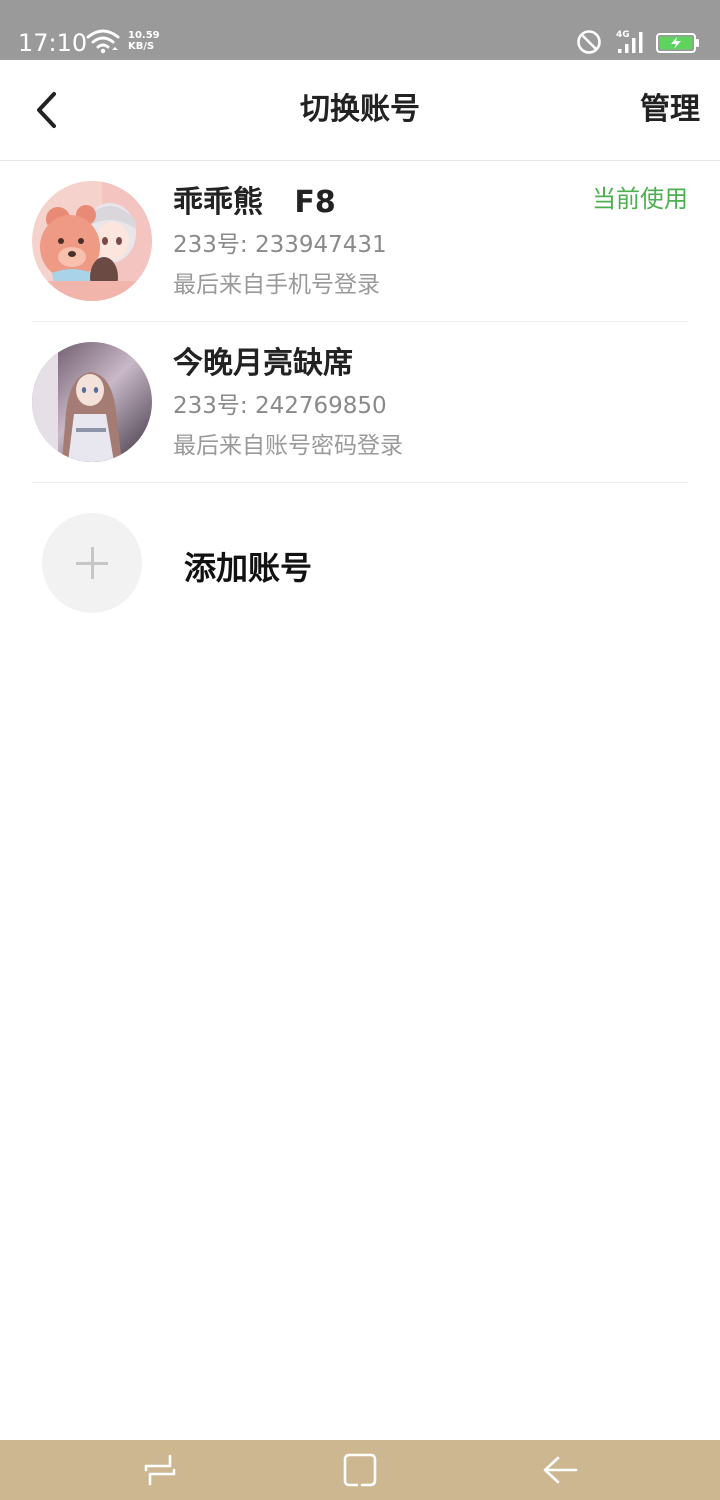  I want to click on network-speed-unit: KB/S, so click(141, 46).